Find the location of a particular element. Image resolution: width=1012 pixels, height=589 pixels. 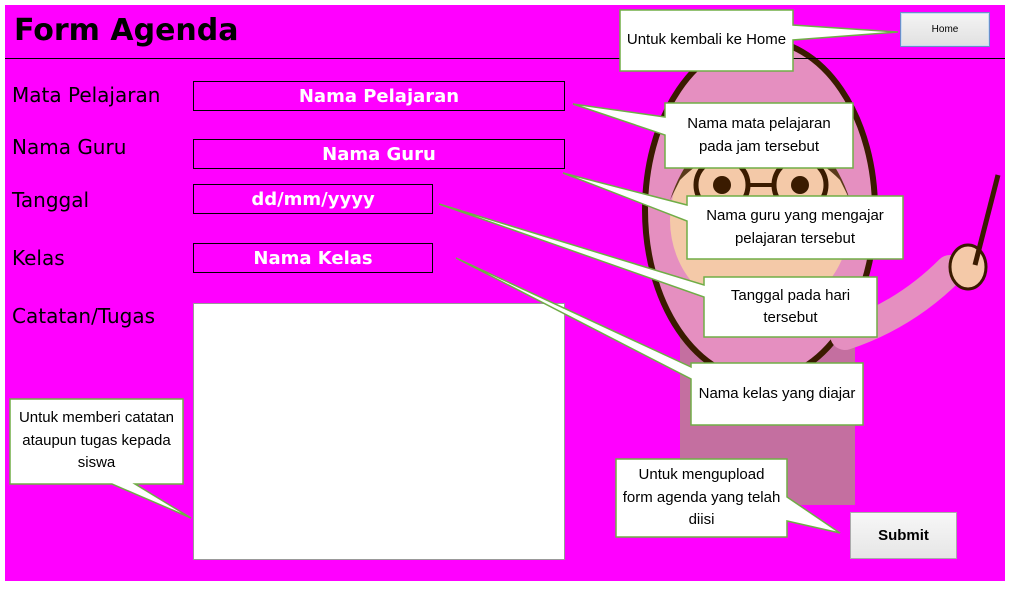

callout-date-text: Tanggal pada hari tersebut is located at coordinates (790, 306).